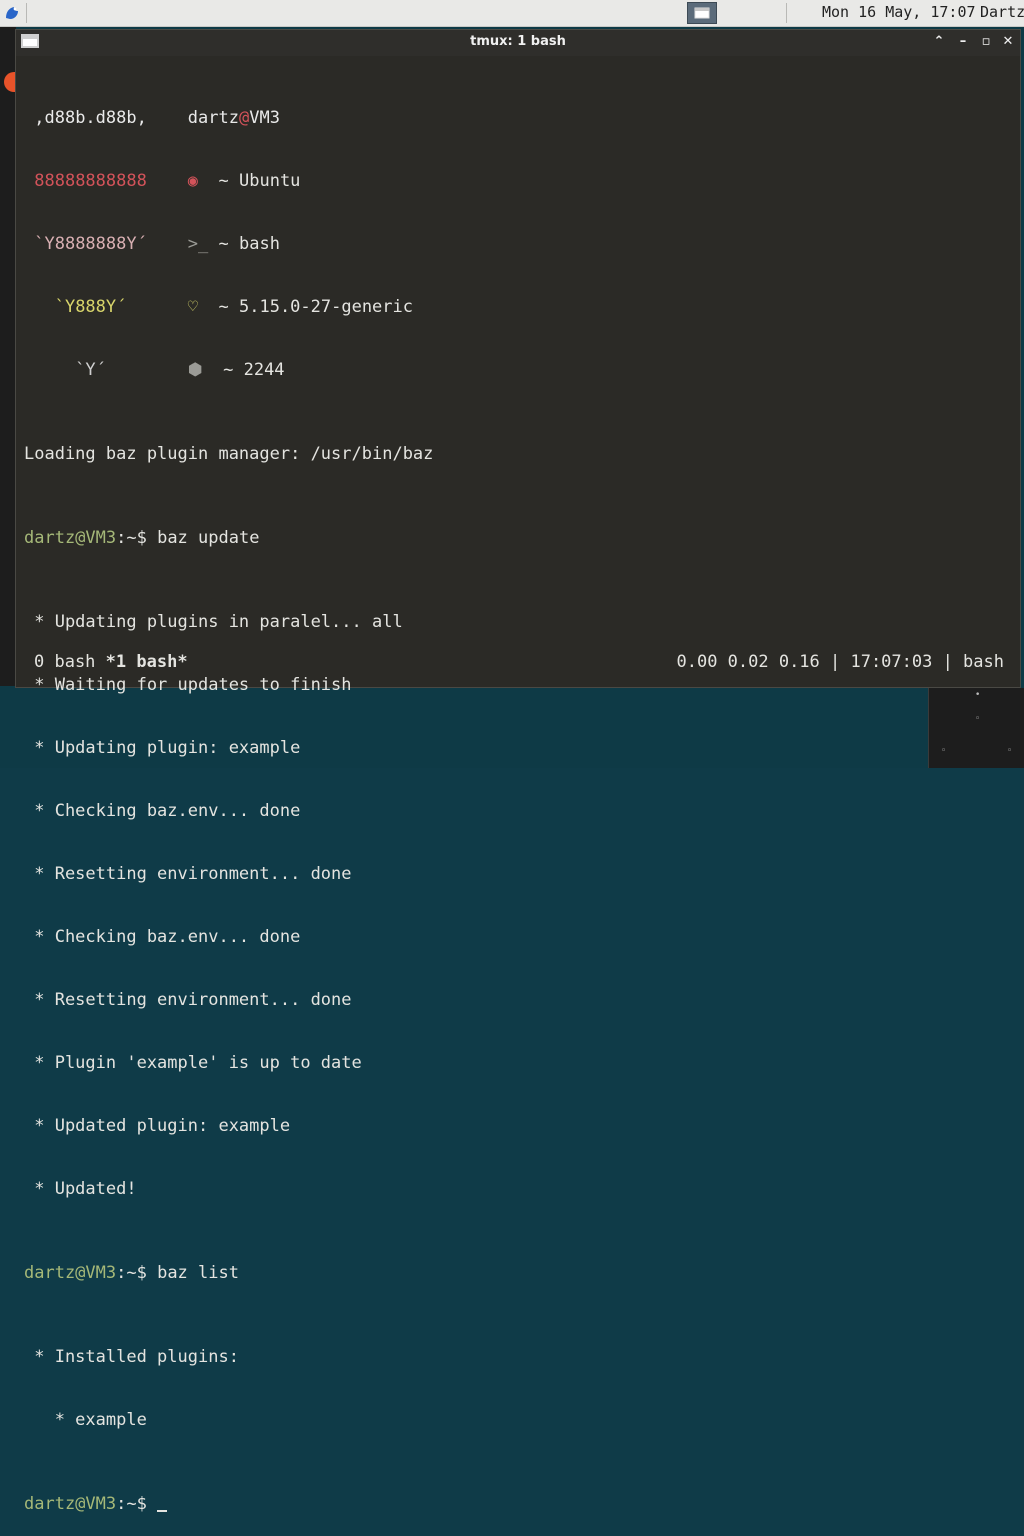 This screenshot has height=1536, width=1024. What do you see at coordinates (162, 1511) in the screenshot?
I see `text-cursor` at bounding box center [162, 1511].